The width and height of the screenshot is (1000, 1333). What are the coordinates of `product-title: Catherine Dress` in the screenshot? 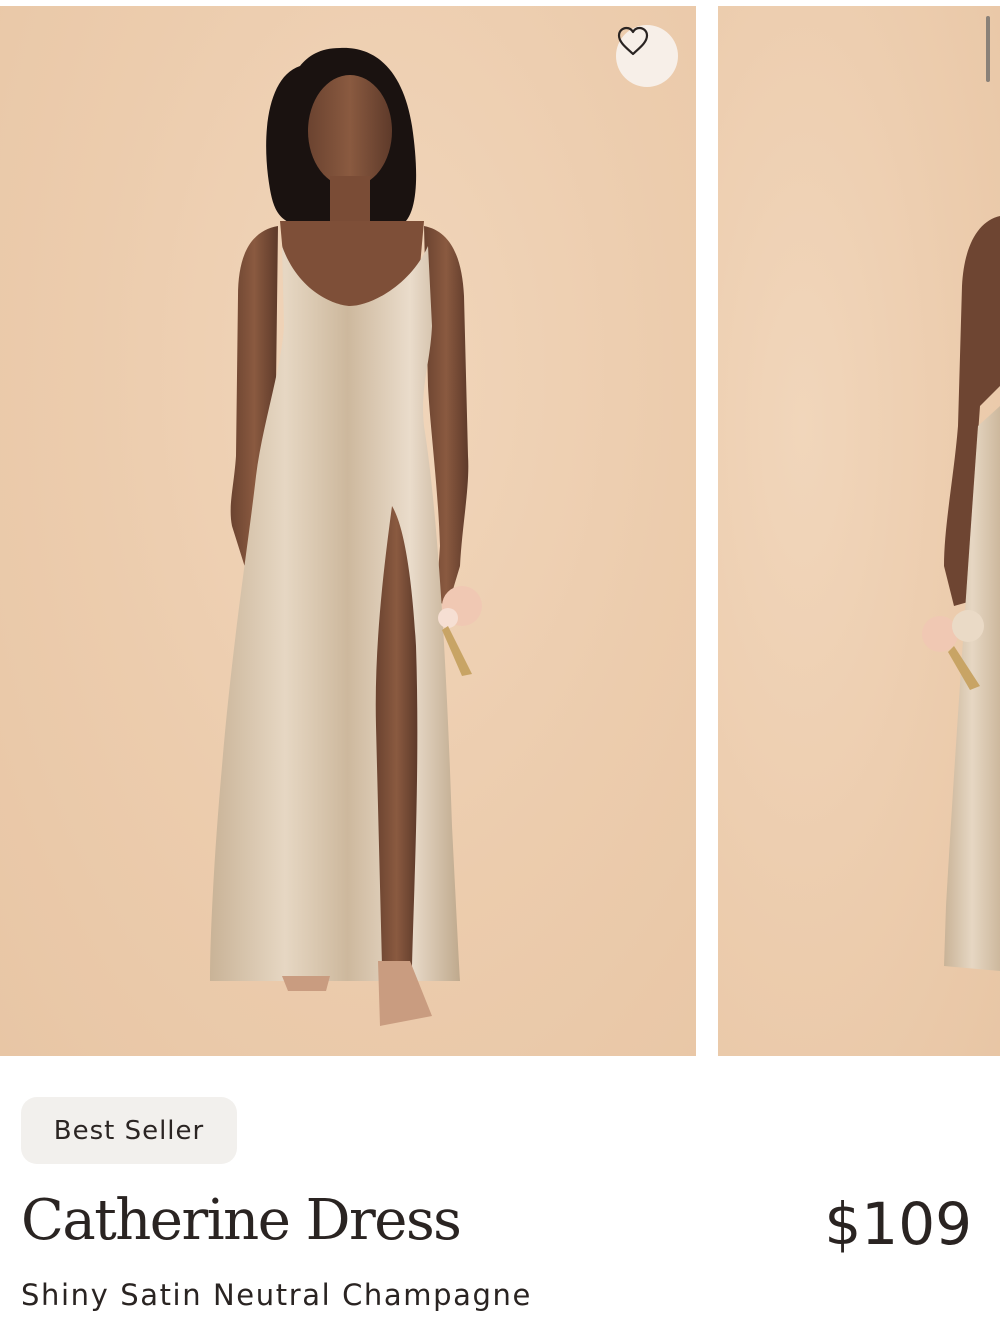 It's located at (241, 1220).